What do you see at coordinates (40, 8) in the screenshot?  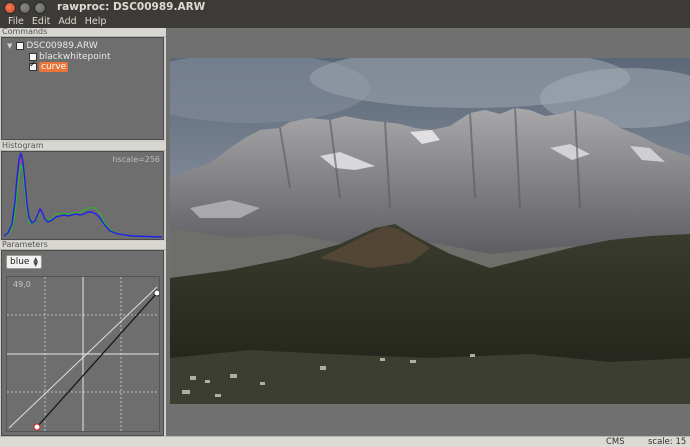 I see `maximize-window-button` at bounding box center [40, 8].